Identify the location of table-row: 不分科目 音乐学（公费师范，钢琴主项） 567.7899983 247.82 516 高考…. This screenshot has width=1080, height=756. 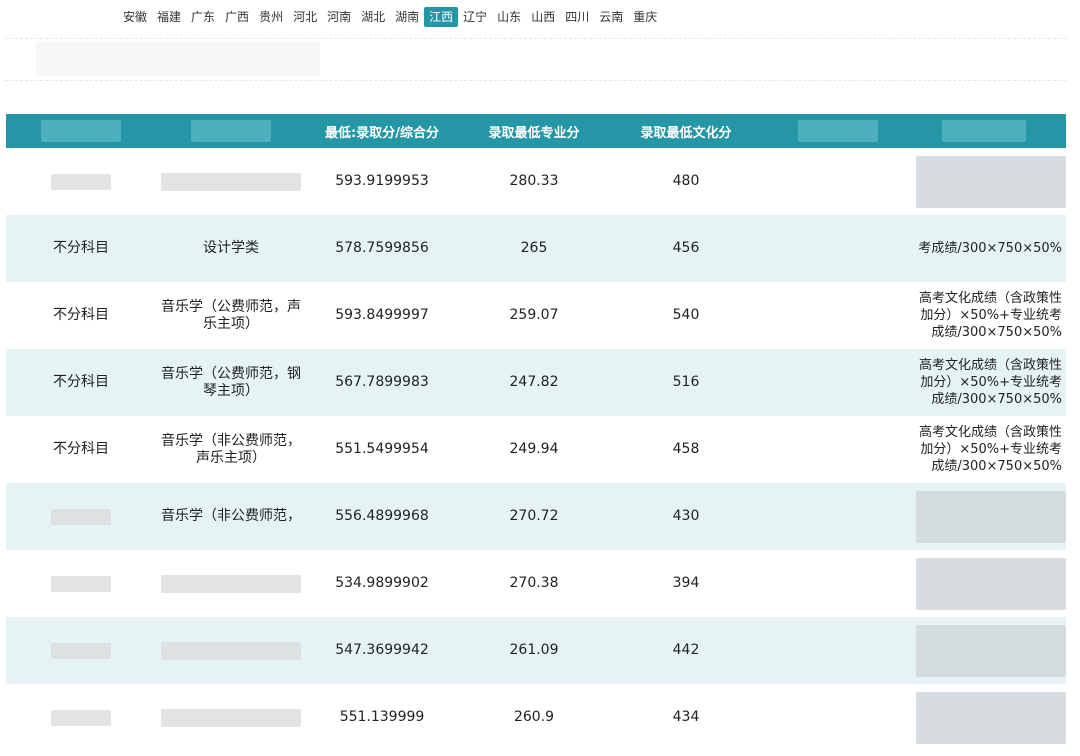
(536, 382).